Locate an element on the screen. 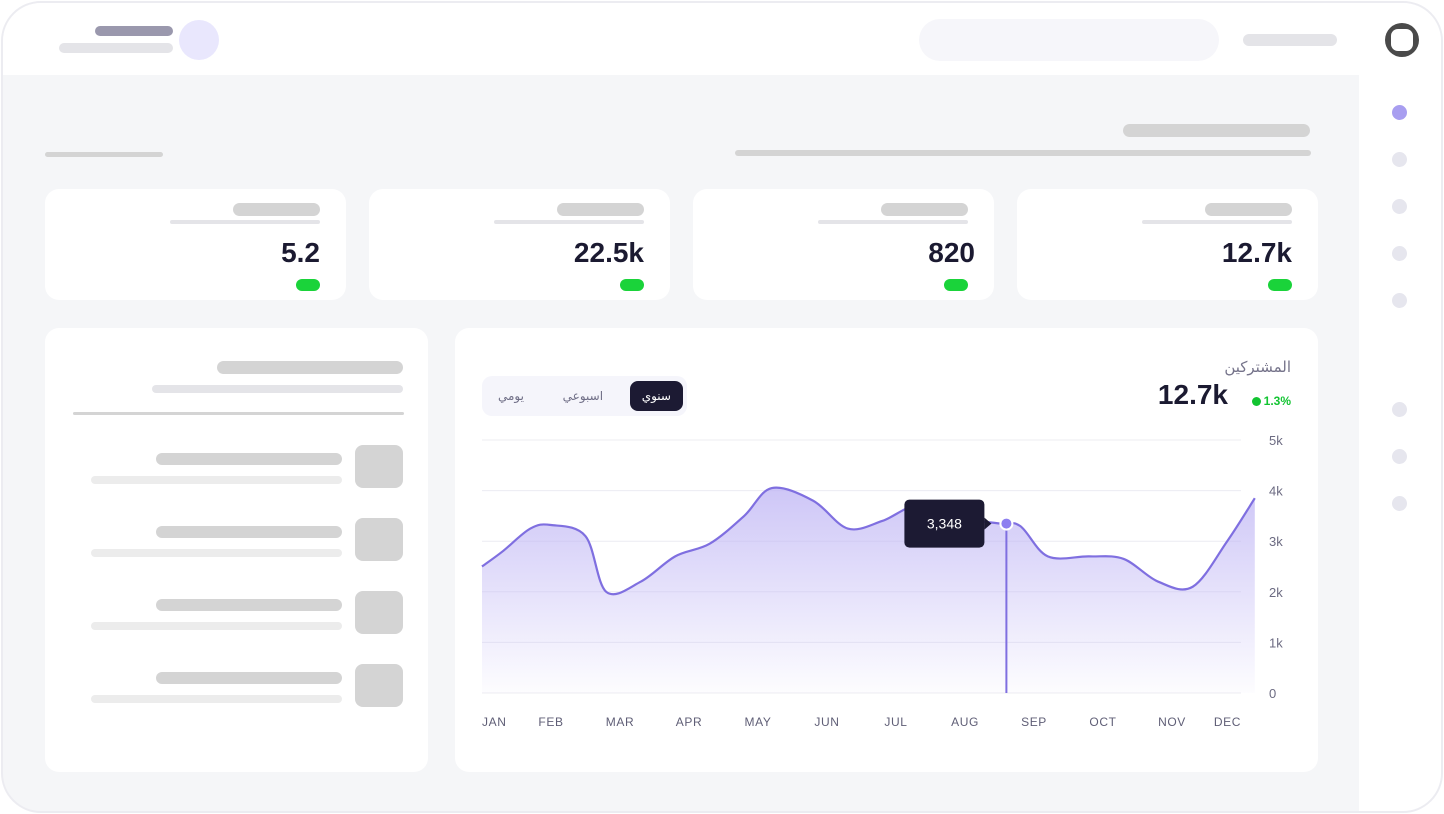 The width and height of the screenshot is (1444, 814). user-avatar-icon is located at coordinates (1402, 40).